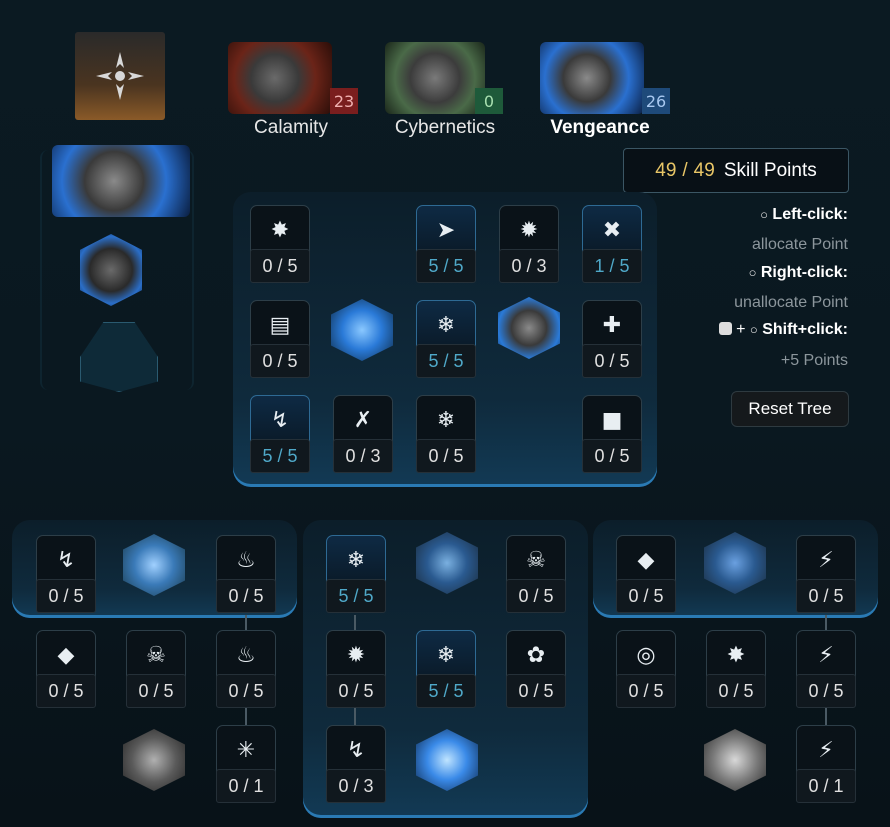  Describe the element at coordinates (363, 420) in the screenshot. I see `crossed-tools-icon: ✗` at that location.